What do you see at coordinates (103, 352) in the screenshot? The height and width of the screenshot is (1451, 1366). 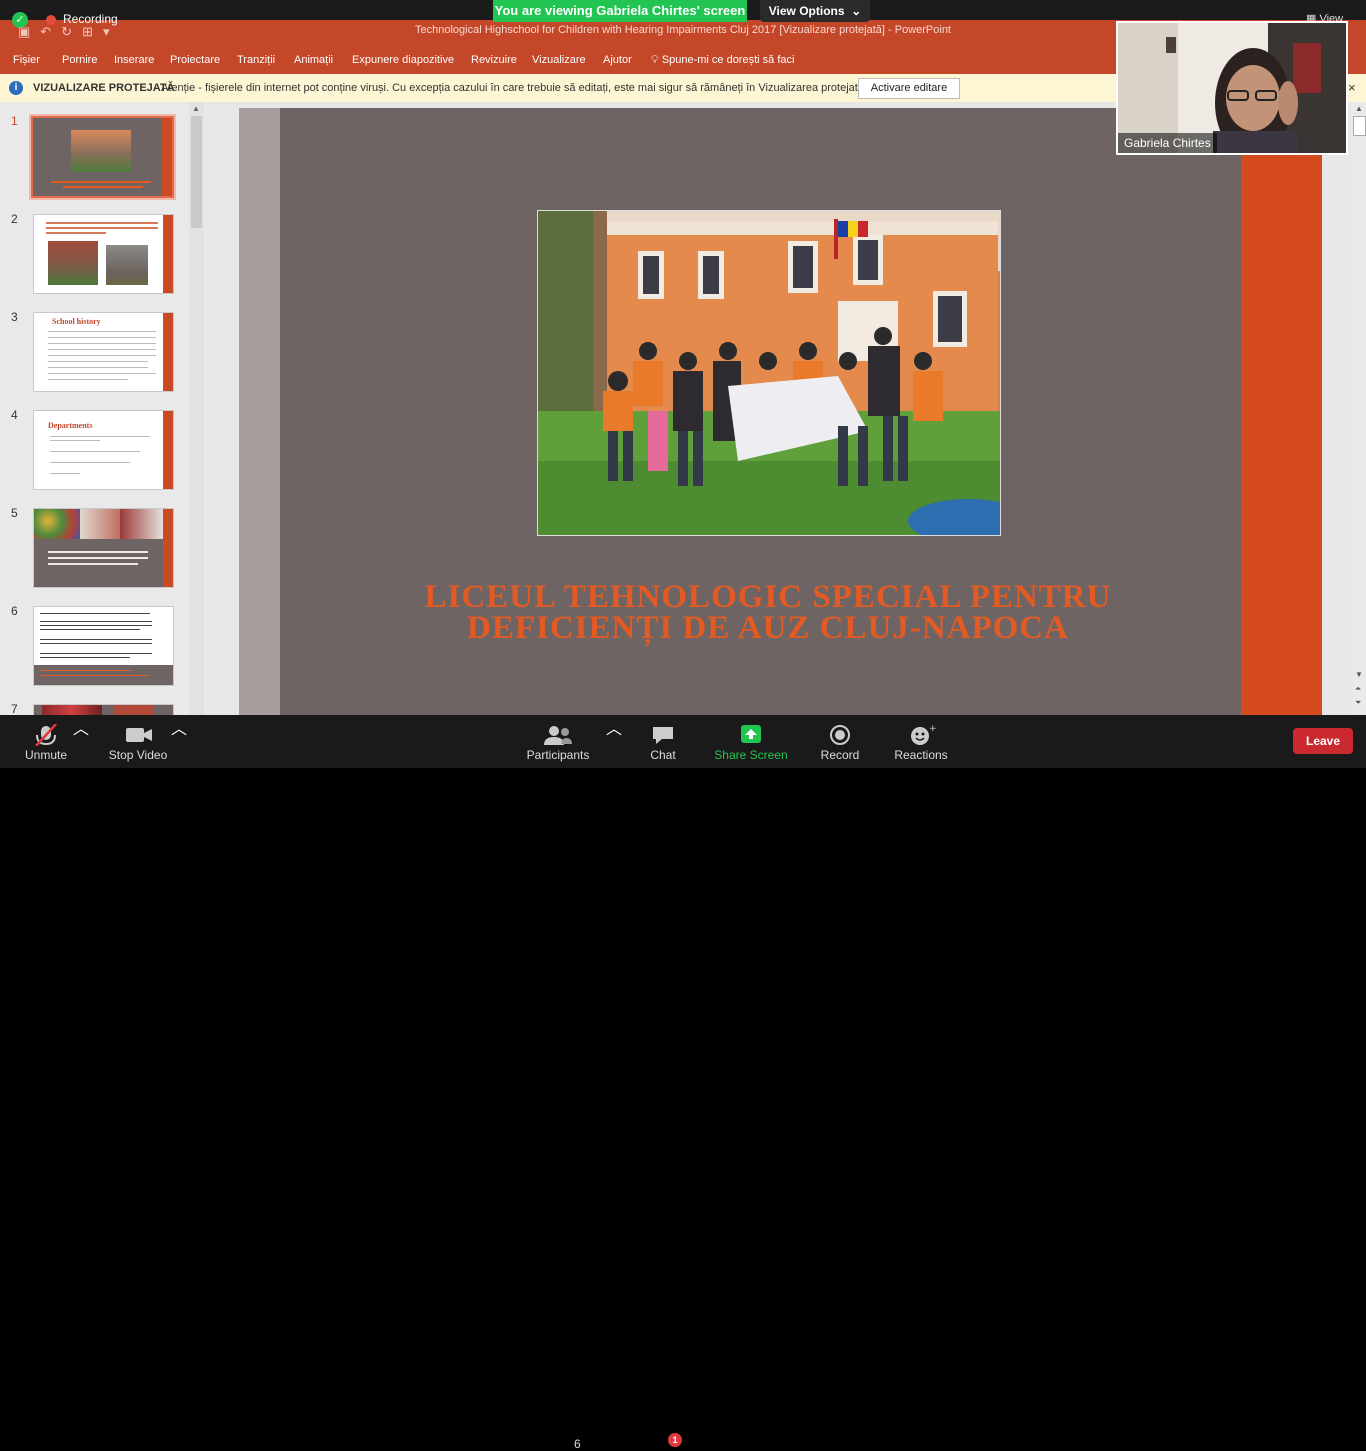 I see `slide-thumbnail-3: School history` at bounding box center [103, 352].